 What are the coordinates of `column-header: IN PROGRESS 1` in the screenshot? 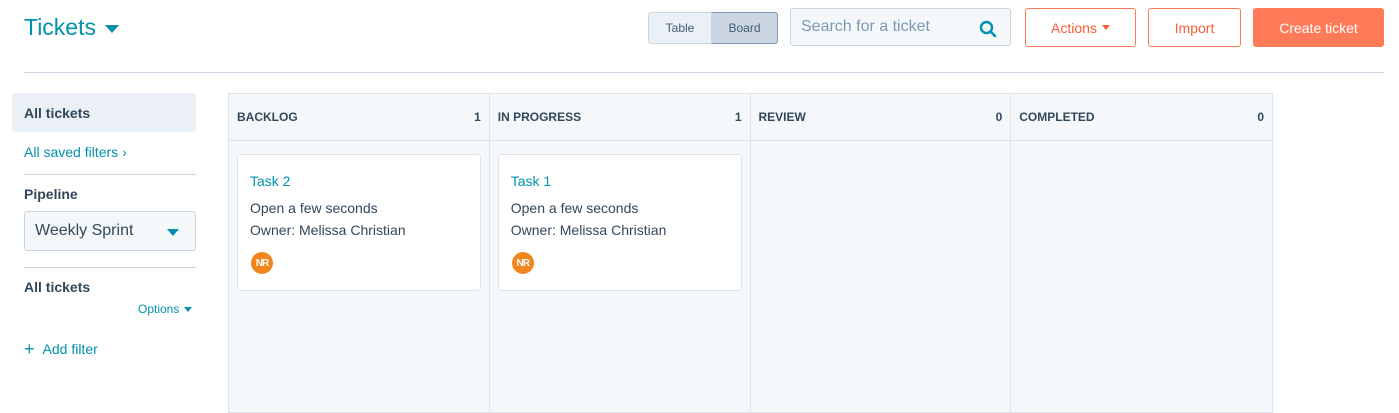 It's located at (619, 117).